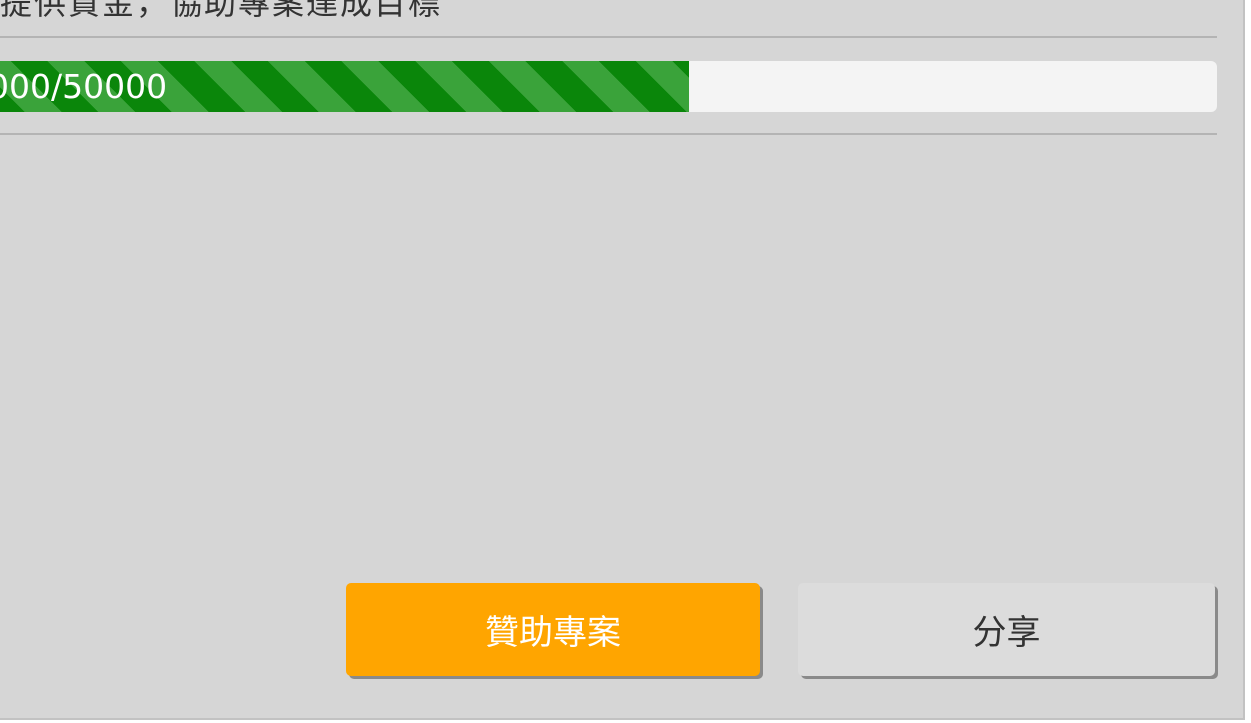 The height and width of the screenshot is (723, 1251). I want to click on funding-progress-bar: 000/50000, so click(608, 86).